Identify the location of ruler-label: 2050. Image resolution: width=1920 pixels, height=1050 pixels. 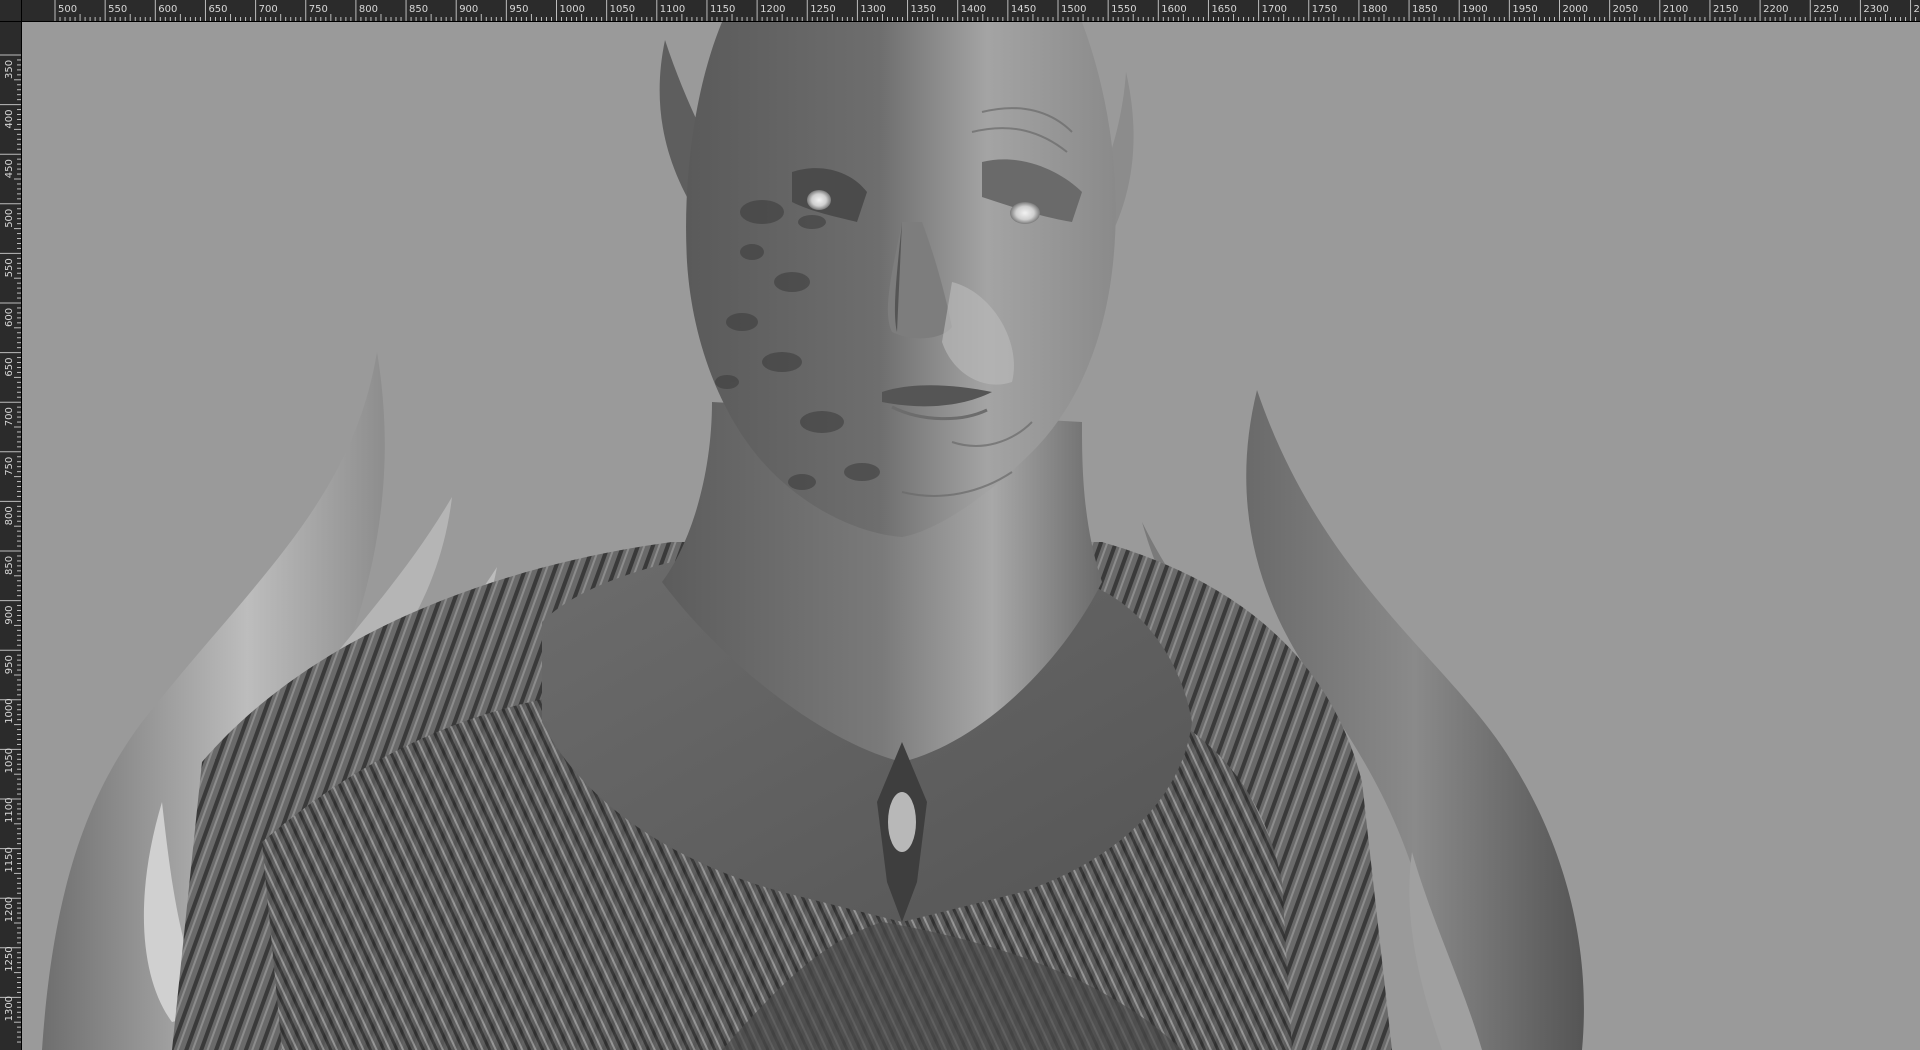
(1625, 9).